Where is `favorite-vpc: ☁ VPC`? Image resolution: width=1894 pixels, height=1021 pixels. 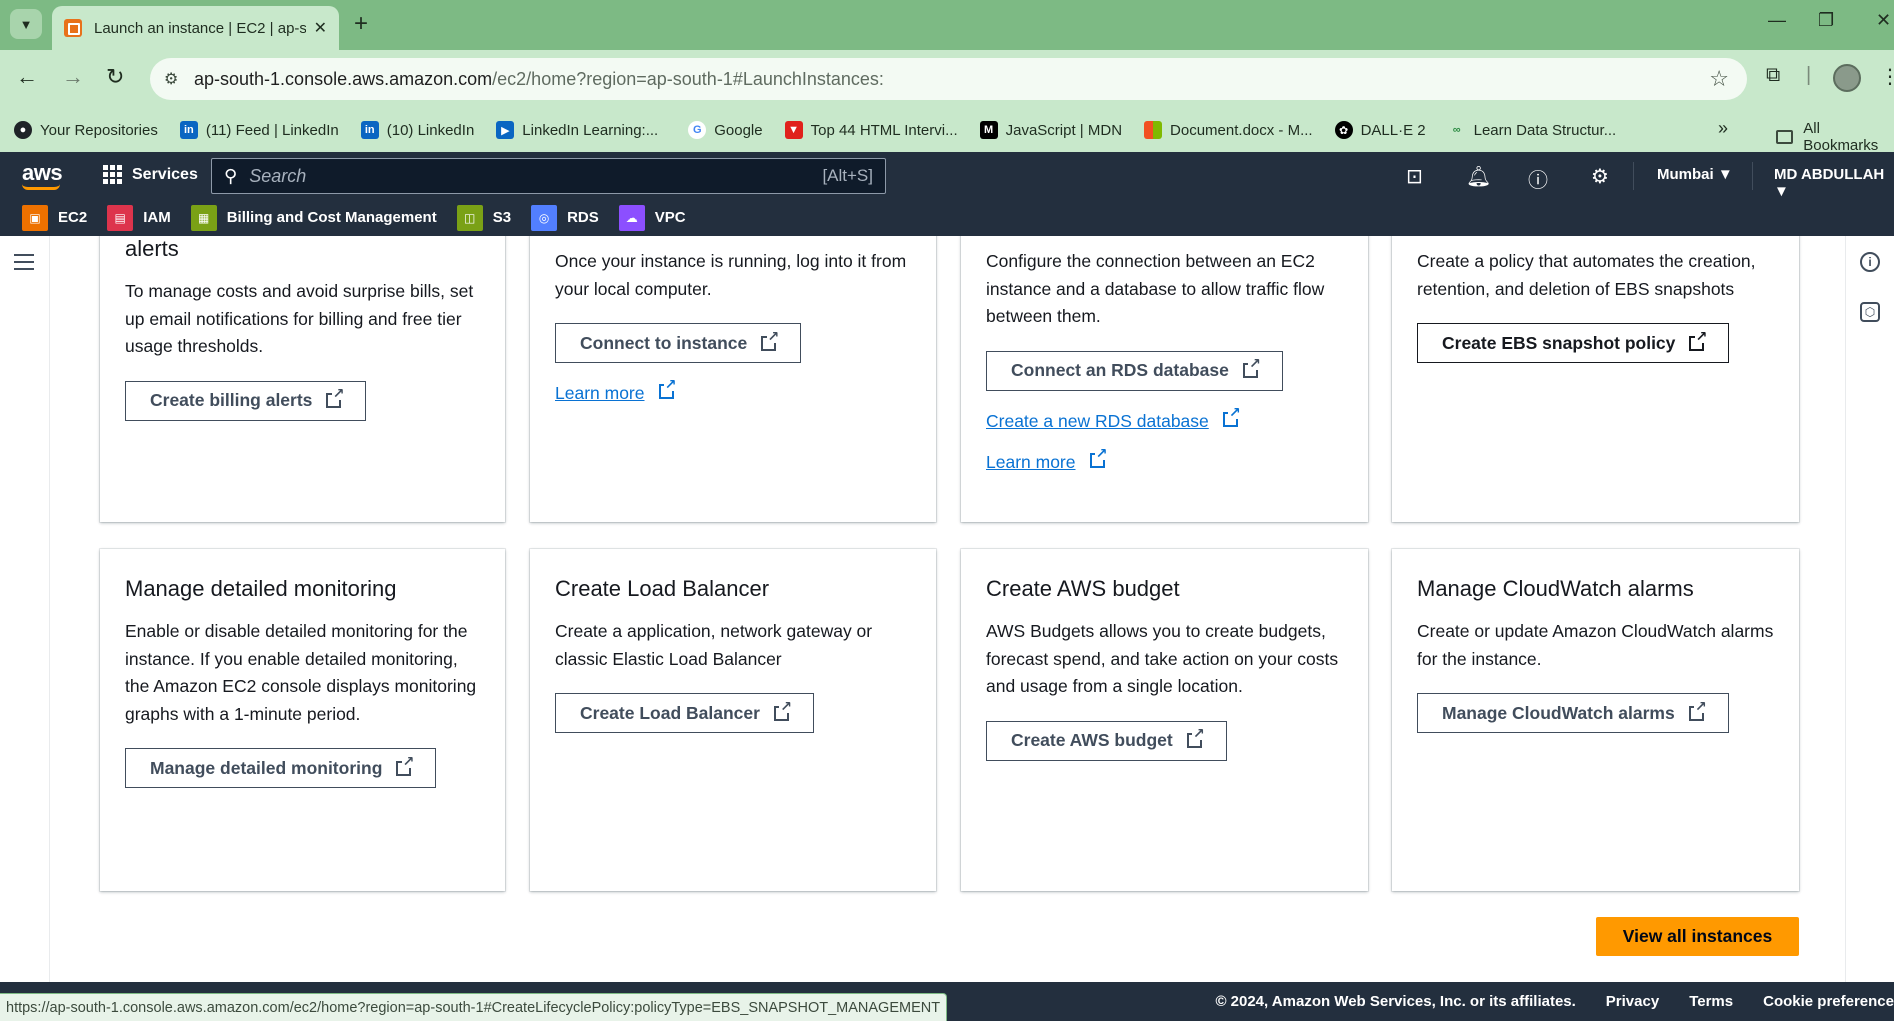 favorite-vpc: ☁ VPC is located at coordinates (652, 217).